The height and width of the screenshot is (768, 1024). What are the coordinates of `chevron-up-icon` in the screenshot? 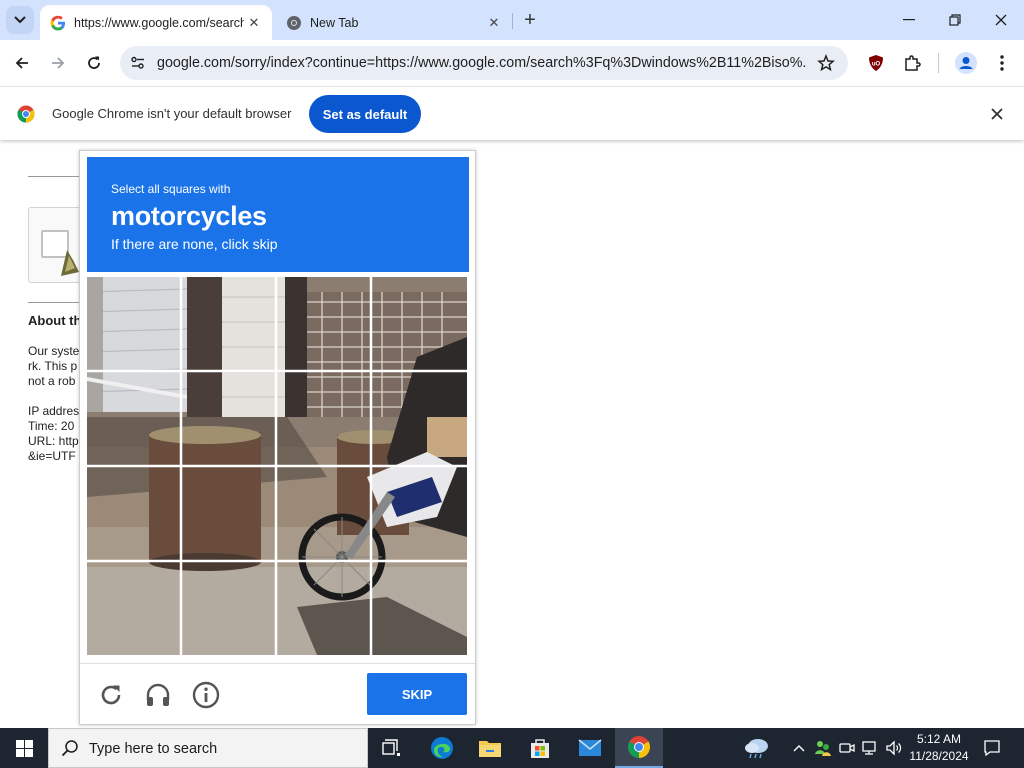 It's located at (799, 748).